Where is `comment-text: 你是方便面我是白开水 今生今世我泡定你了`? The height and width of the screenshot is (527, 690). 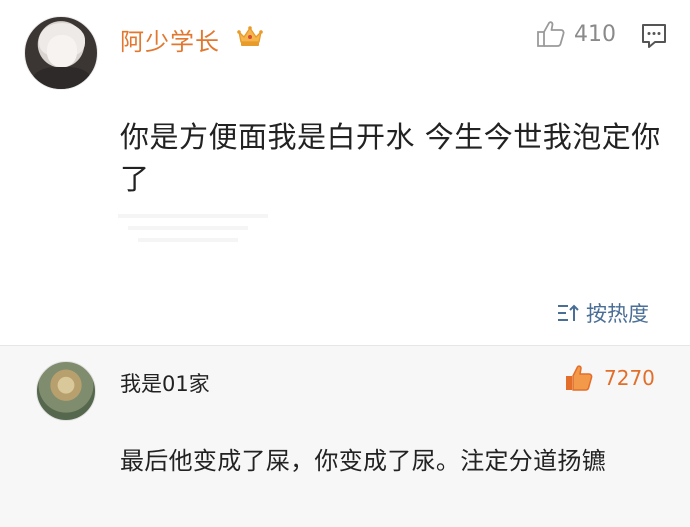
comment-text: 你是方便面我是白开水 今生今世我泡定你了 is located at coordinates (390, 158).